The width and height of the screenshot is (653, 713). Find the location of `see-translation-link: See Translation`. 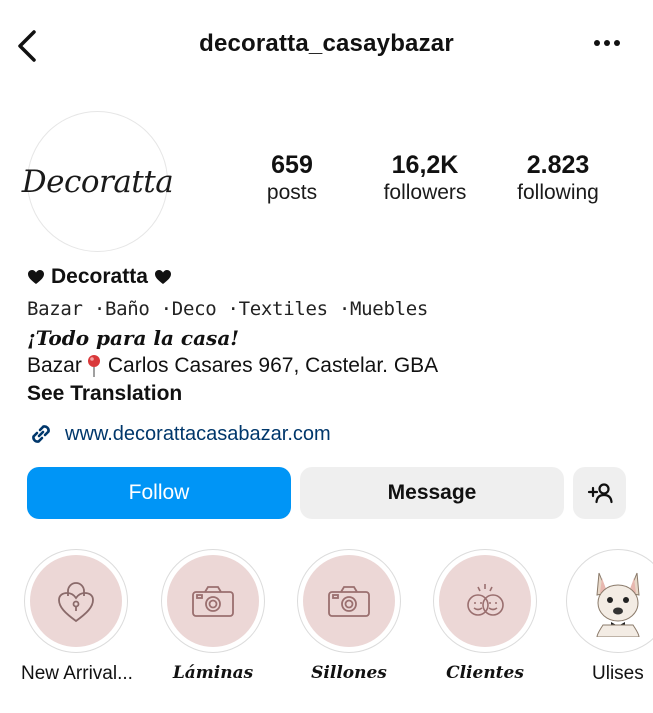

see-translation-link: See Translation is located at coordinates (104, 394).